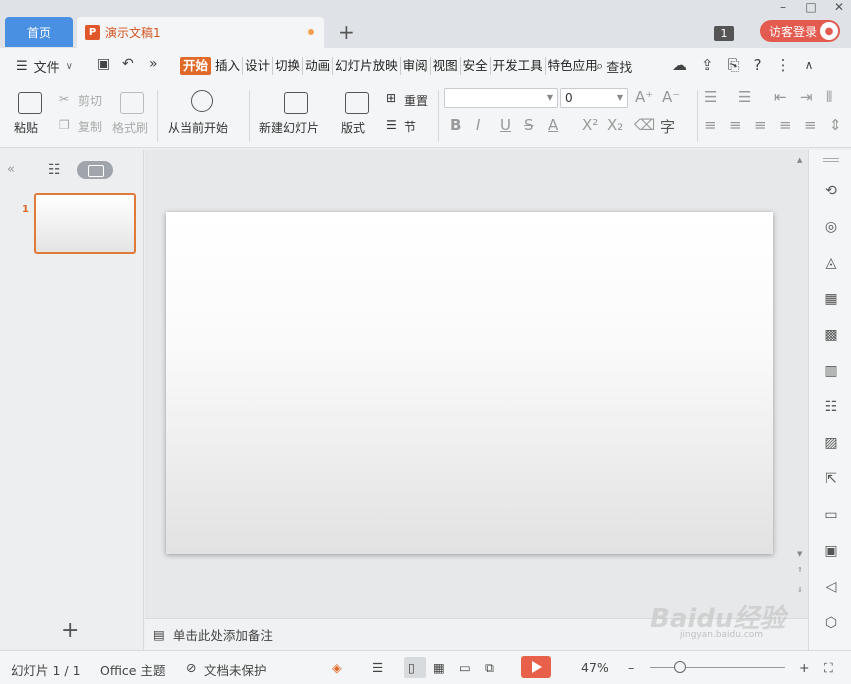 The height and width of the screenshot is (684, 851). Describe the element at coordinates (644, 125) in the screenshot. I see `eraser-icon: ⌫` at that location.